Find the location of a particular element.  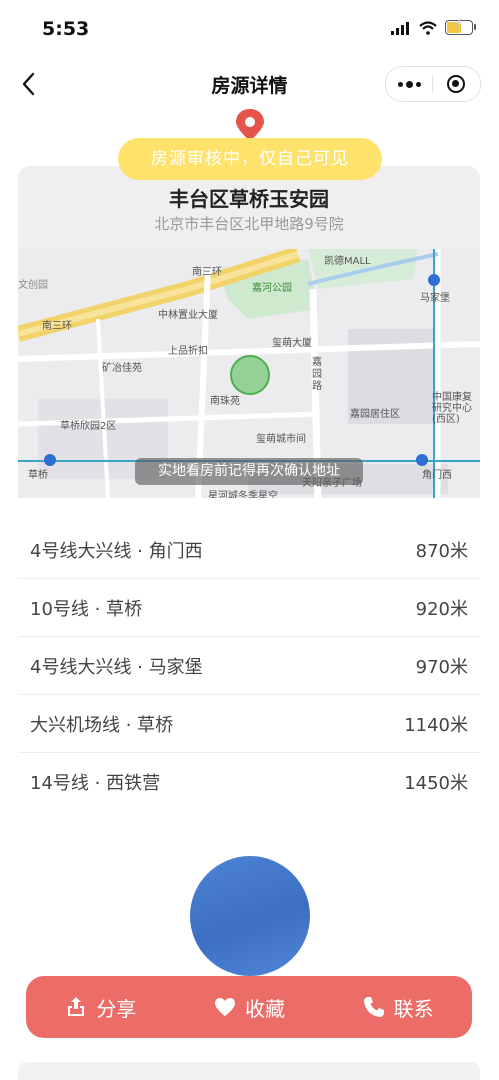

metro-line-name: 10号线 · 草桥 is located at coordinates (86, 609).